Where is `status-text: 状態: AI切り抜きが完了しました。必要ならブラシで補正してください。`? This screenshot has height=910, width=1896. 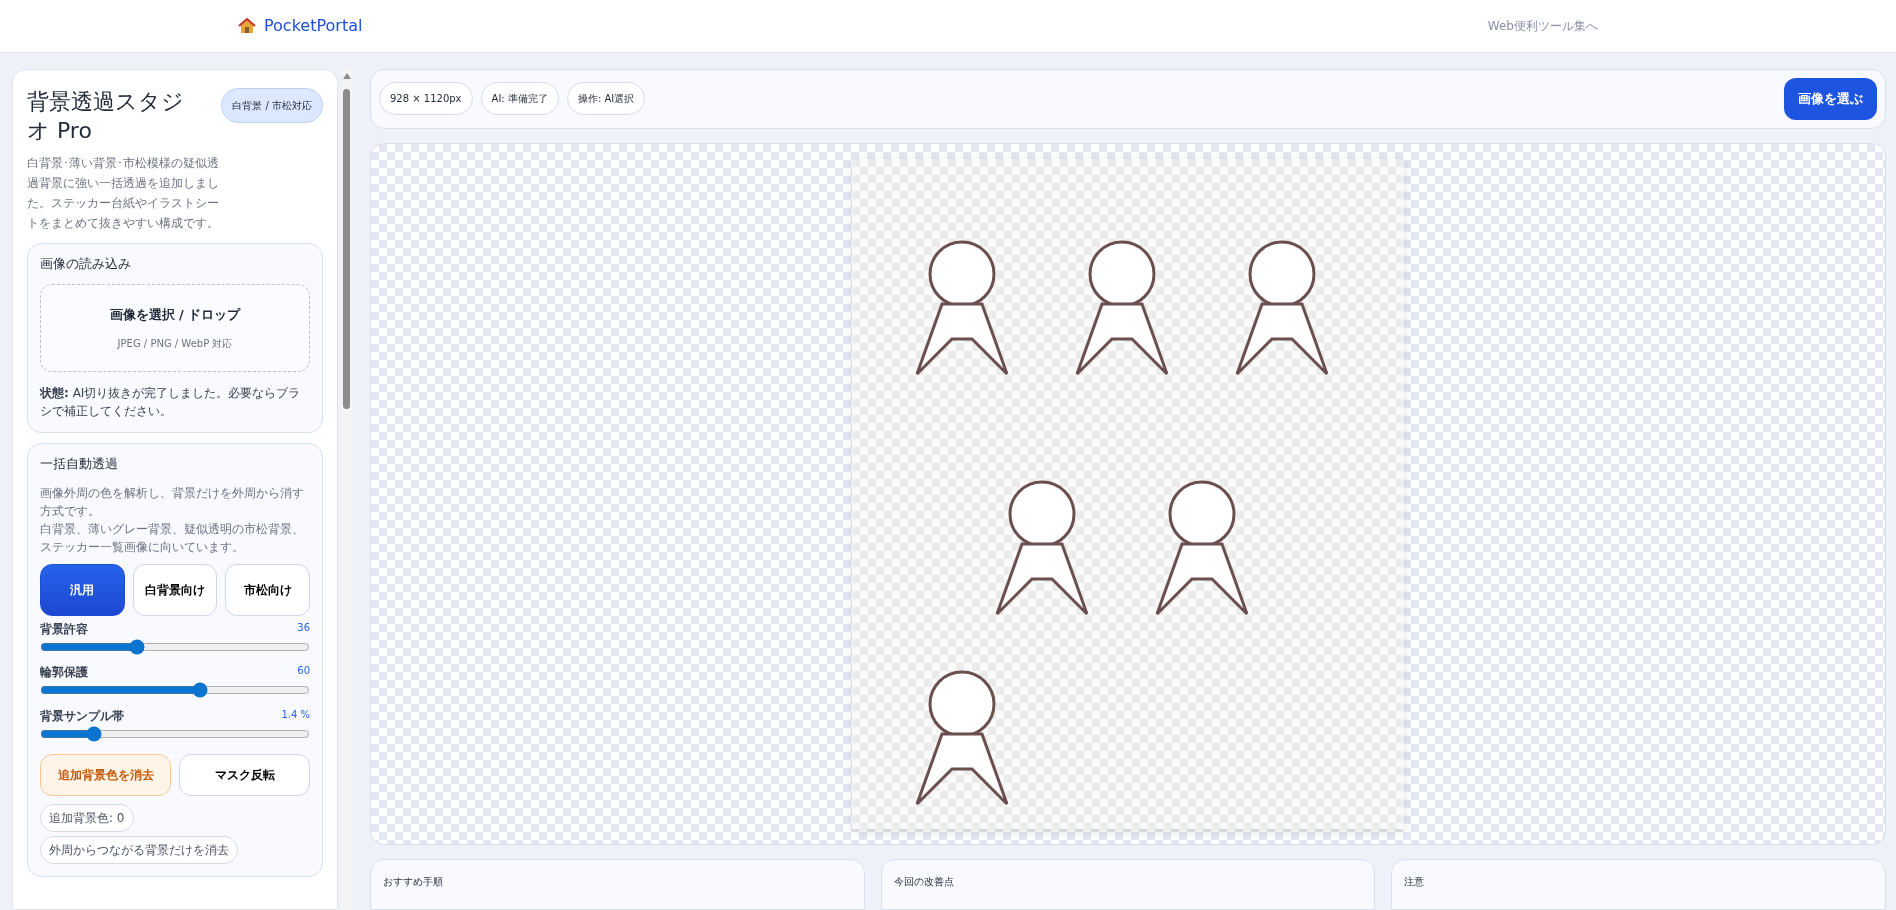
status-text: 状態: AI切り抜きが完了しました。必要ならブラシで補正してください。 is located at coordinates (171, 403).